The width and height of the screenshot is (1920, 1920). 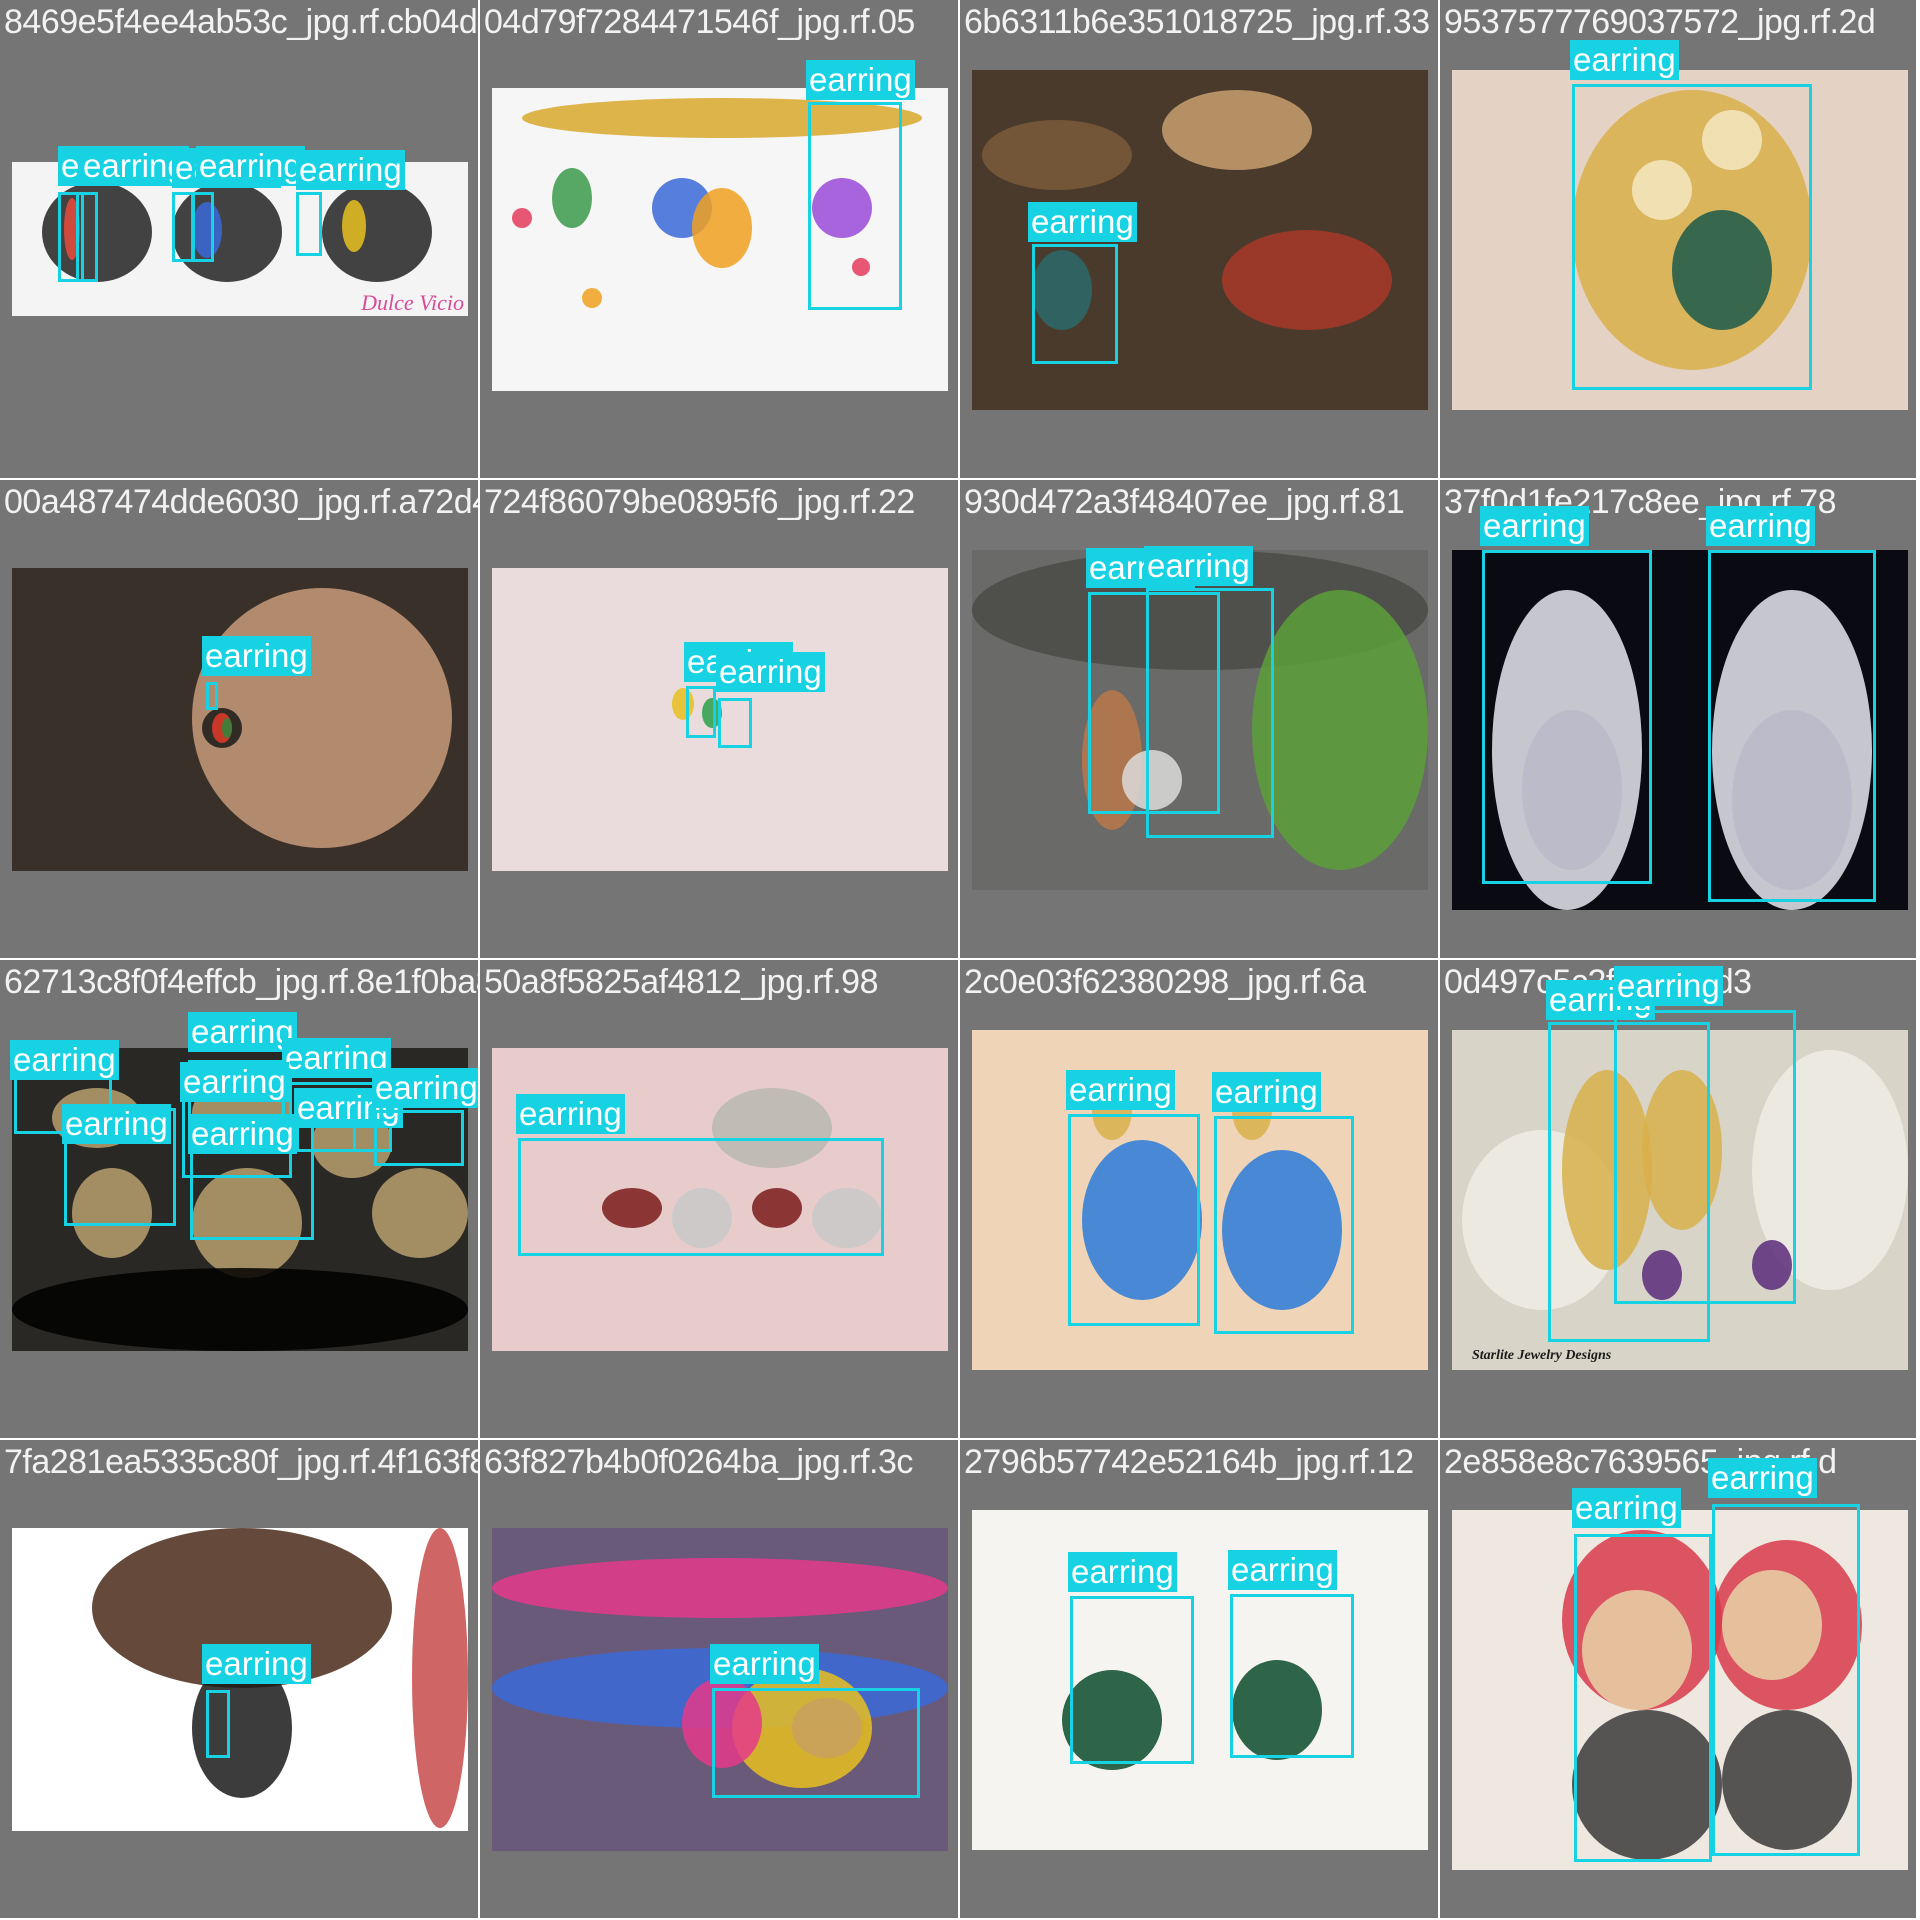 What do you see at coordinates (1197, 22) in the screenshot?
I see `cell-filename: 6b6311b6e351018725_jpg.rf.33` at bounding box center [1197, 22].